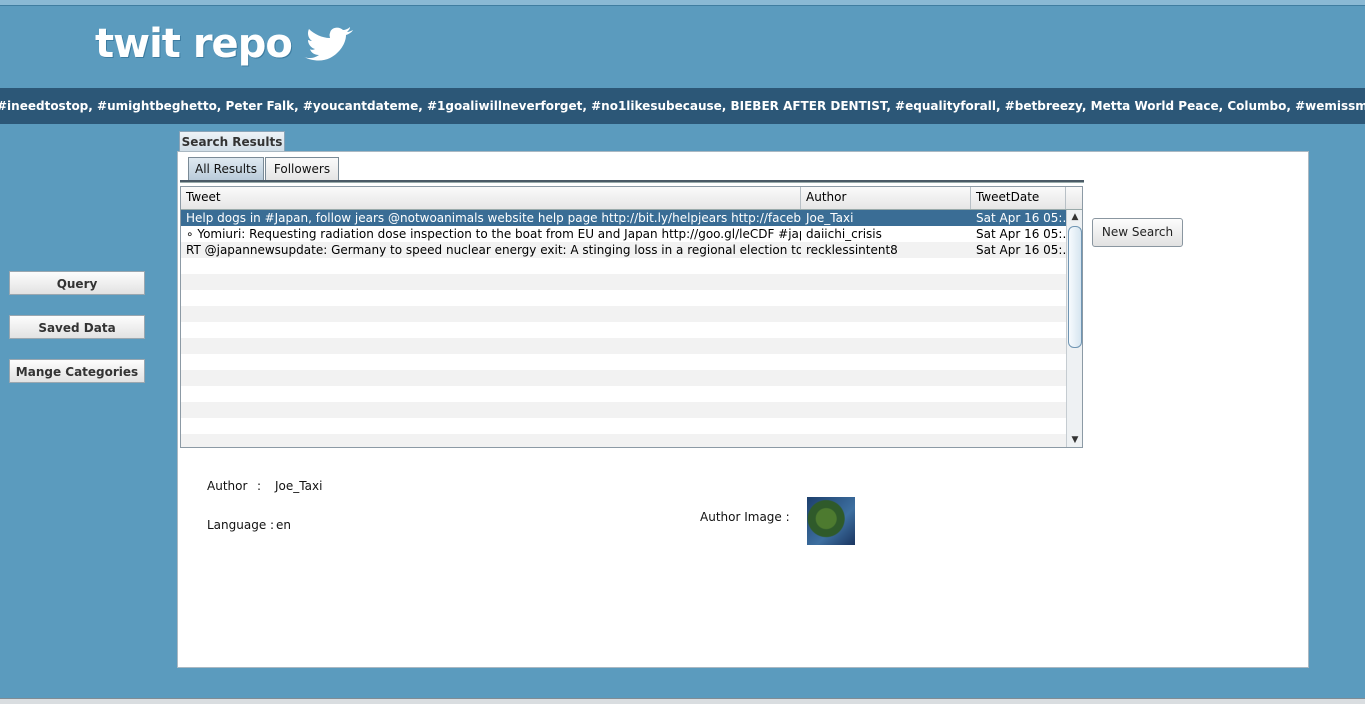 The image size is (1365, 704). I want to click on new-search-button: New Search, so click(1137, 232).